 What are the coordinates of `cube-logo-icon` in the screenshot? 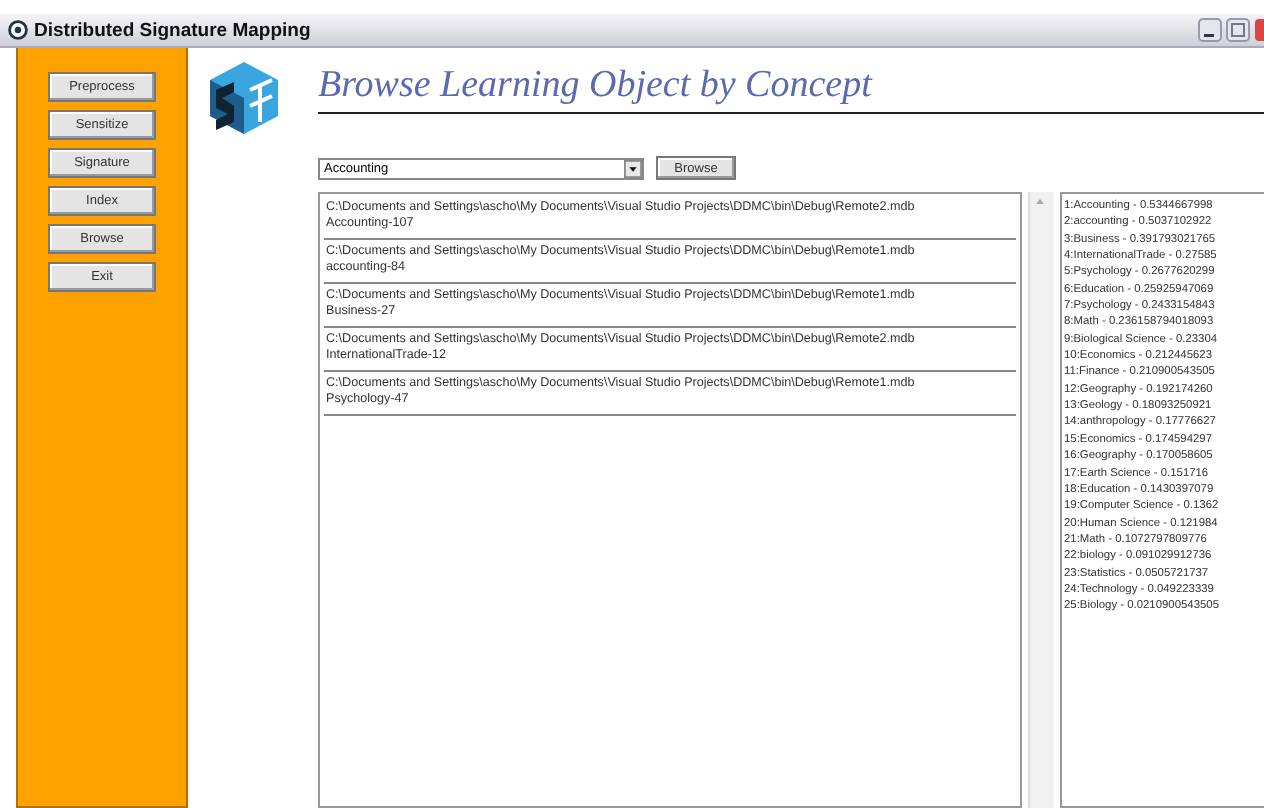 It's located at (244, 98).